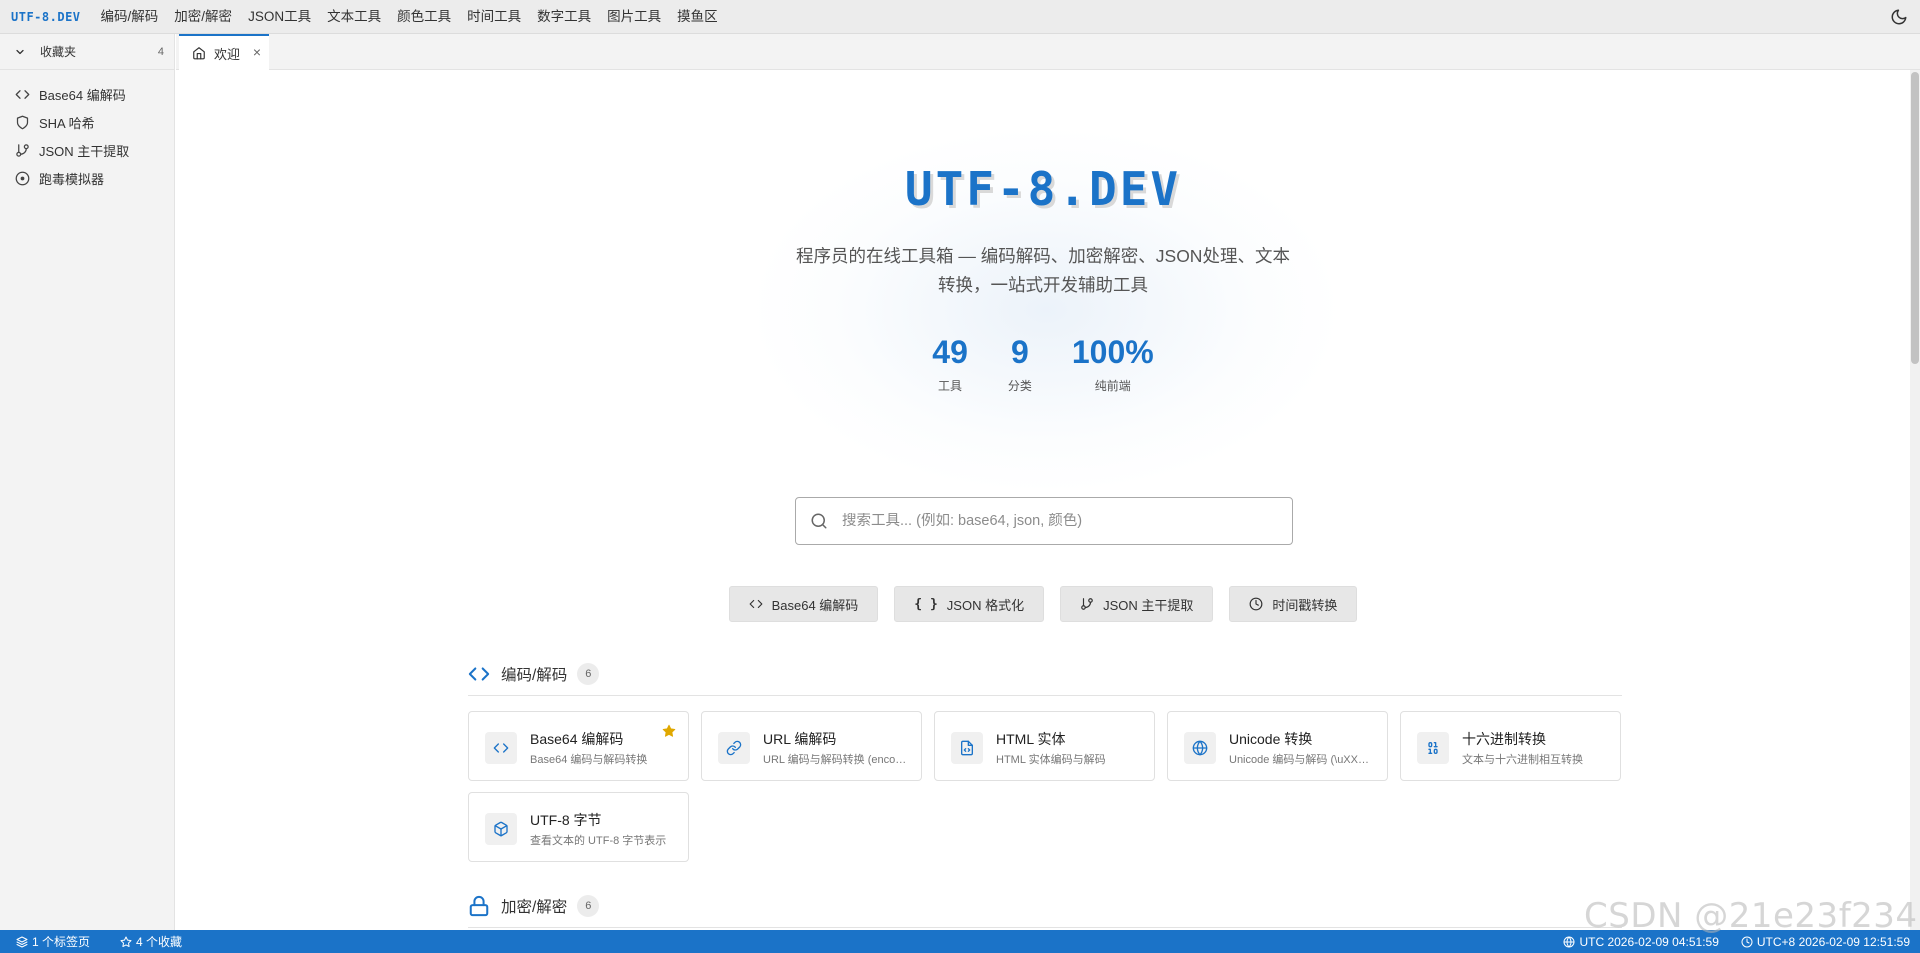 The image size is (1920, 953). What do you see at coordinates (479, 906) in the screenshot?
I see `lock-icon` at bounding box center [479, 906].